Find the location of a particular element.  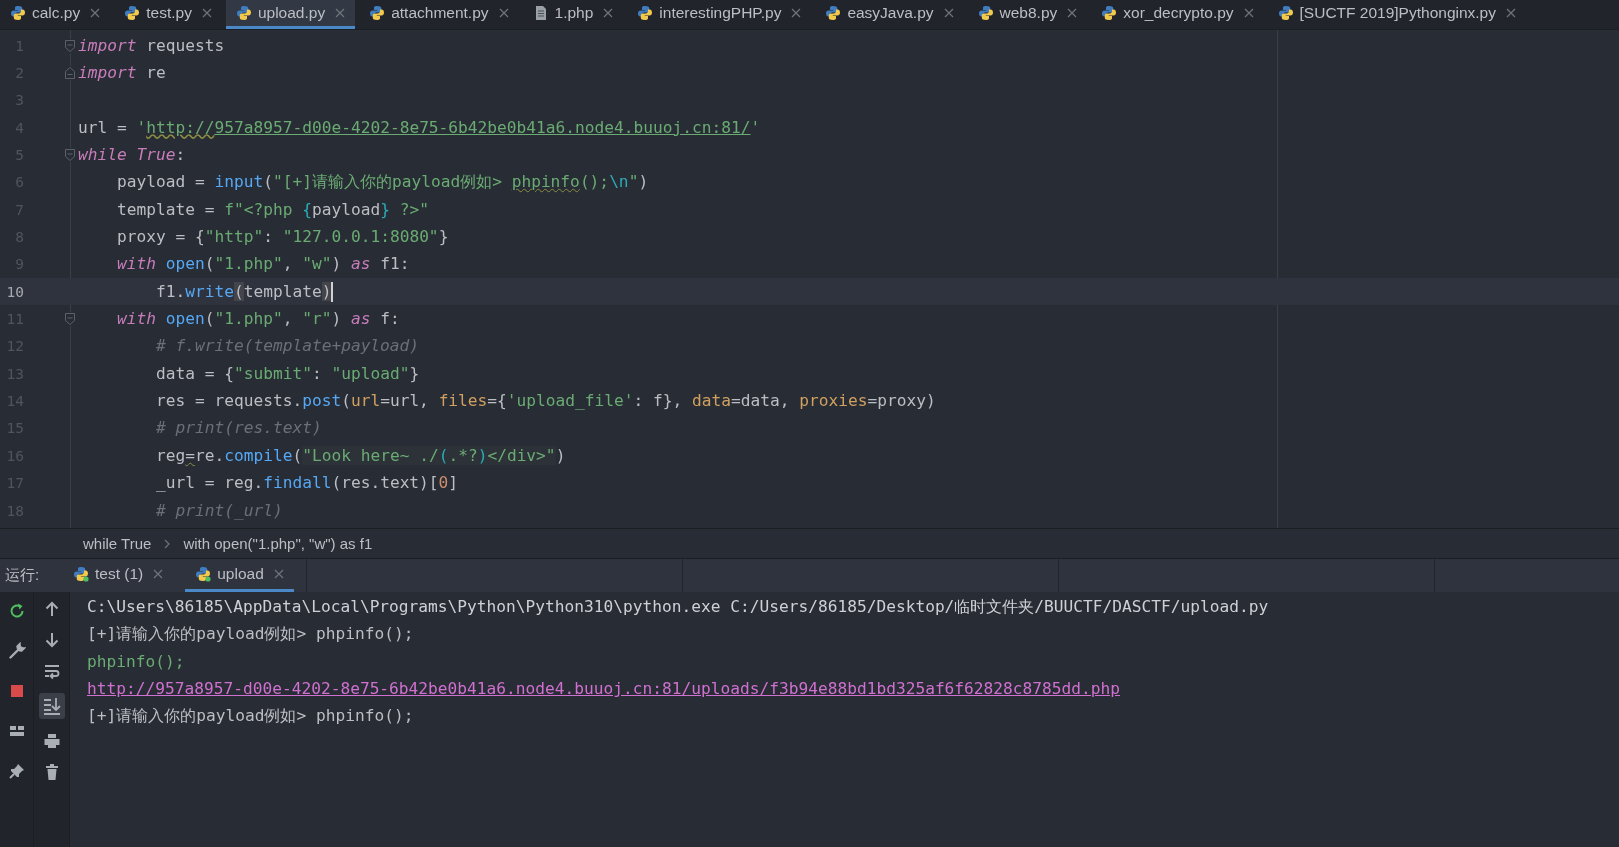

code-line: while True: is located at coordinates (132, 155).